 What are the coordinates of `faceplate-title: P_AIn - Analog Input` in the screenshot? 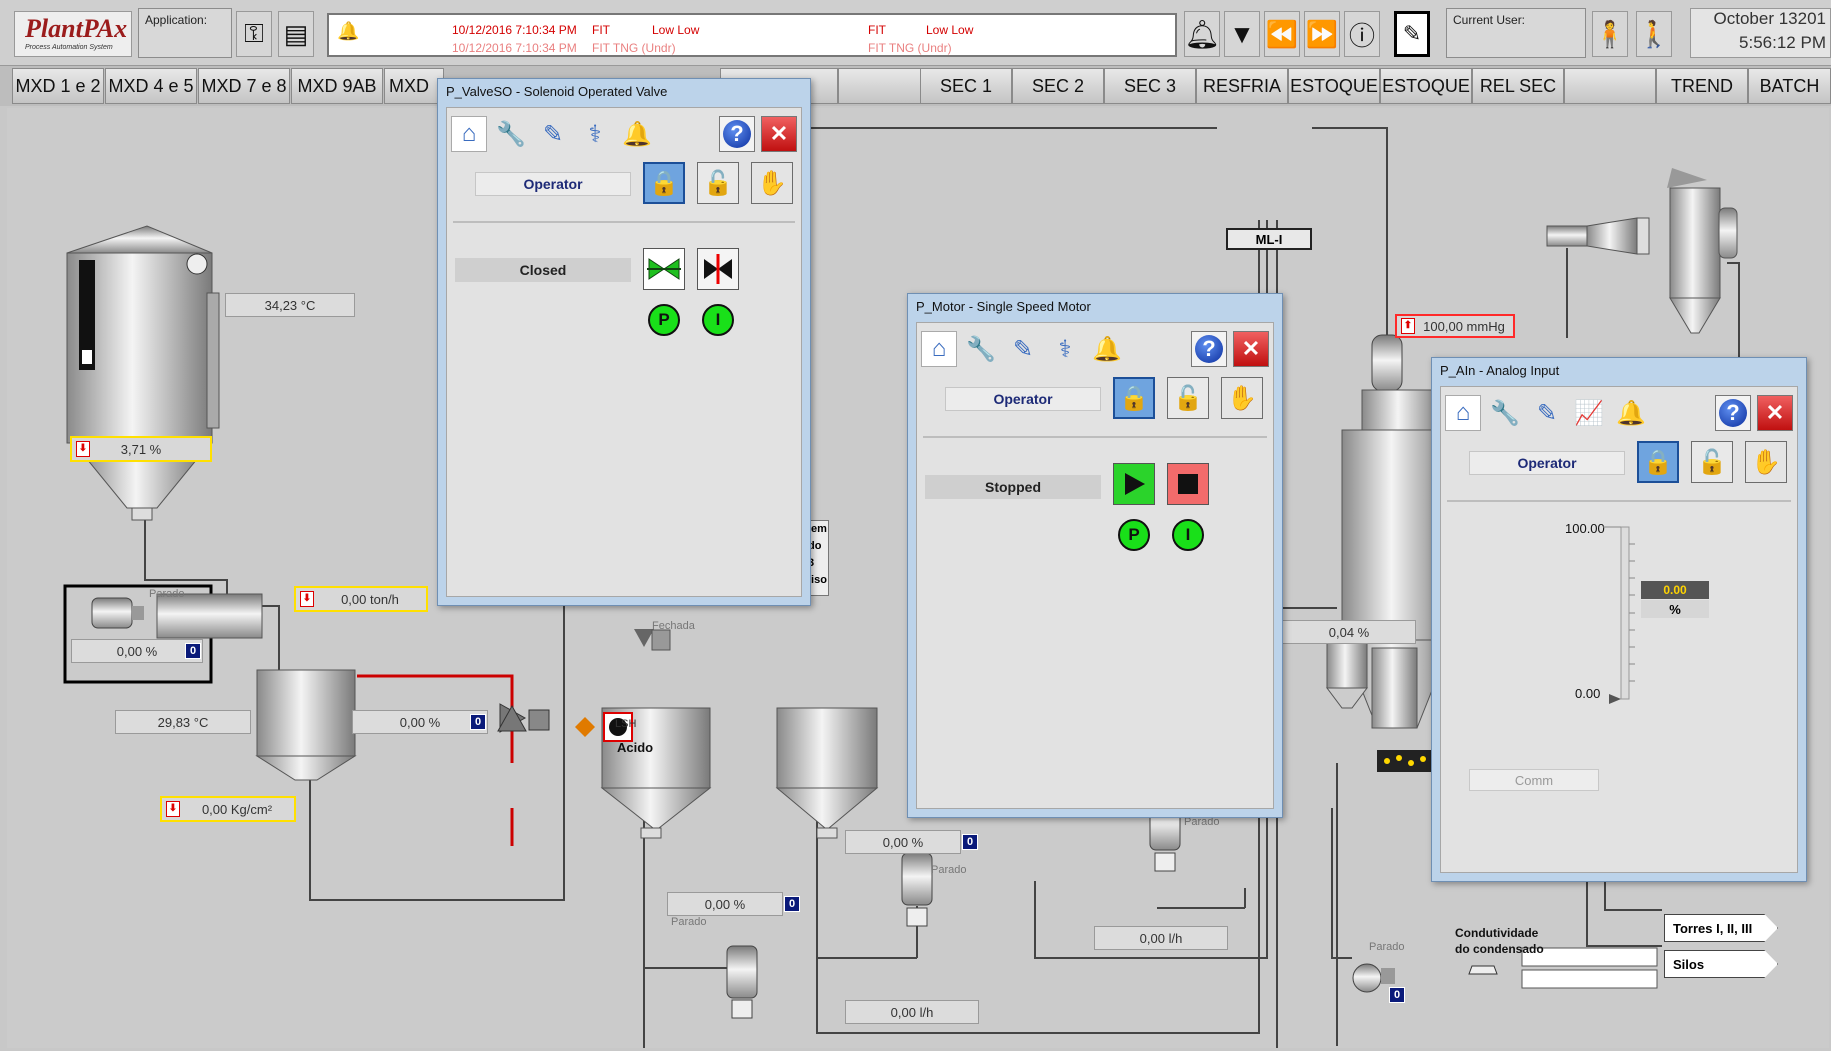 It's located at (1619, 371).